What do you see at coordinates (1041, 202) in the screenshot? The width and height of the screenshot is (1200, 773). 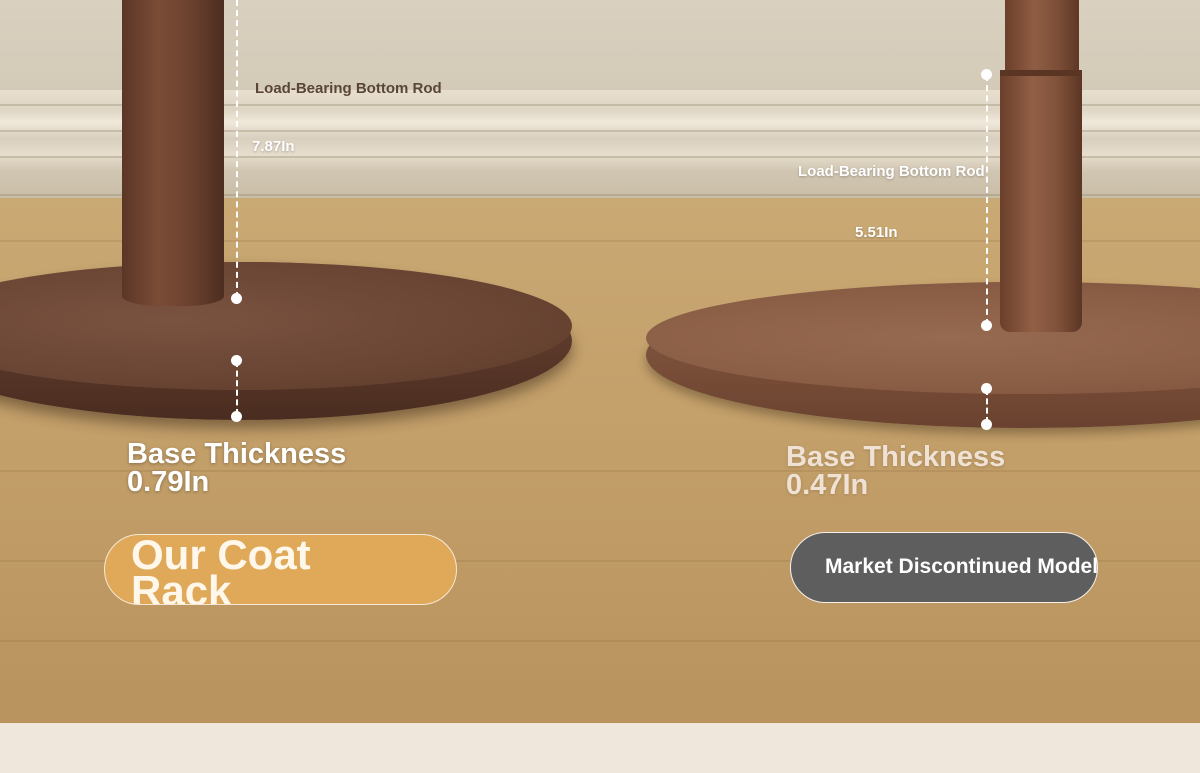 I see `market-rack-bottom-rod` at bounding box center [1041, 202].